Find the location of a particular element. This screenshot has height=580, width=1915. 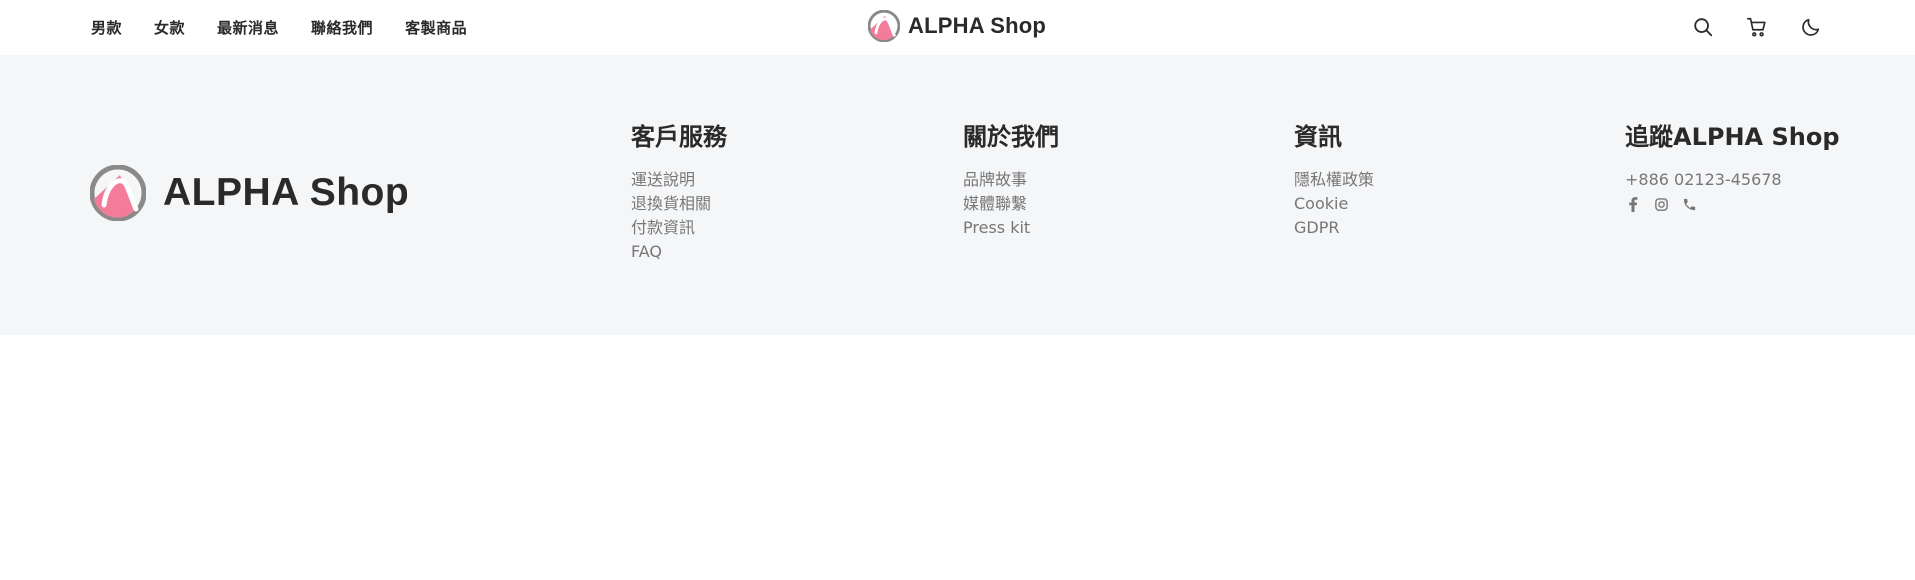

link-media-contact: 媒體聯繫 is located at coordinates (995, 203).